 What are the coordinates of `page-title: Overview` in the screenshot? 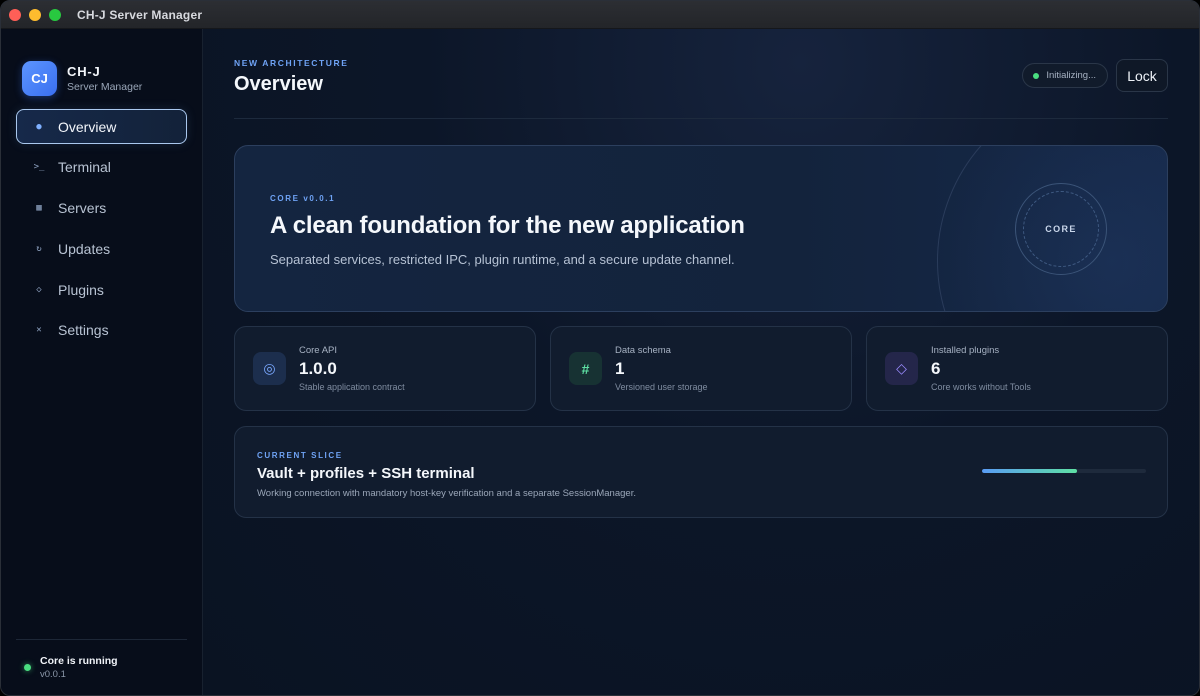 It's located at (278, 84).